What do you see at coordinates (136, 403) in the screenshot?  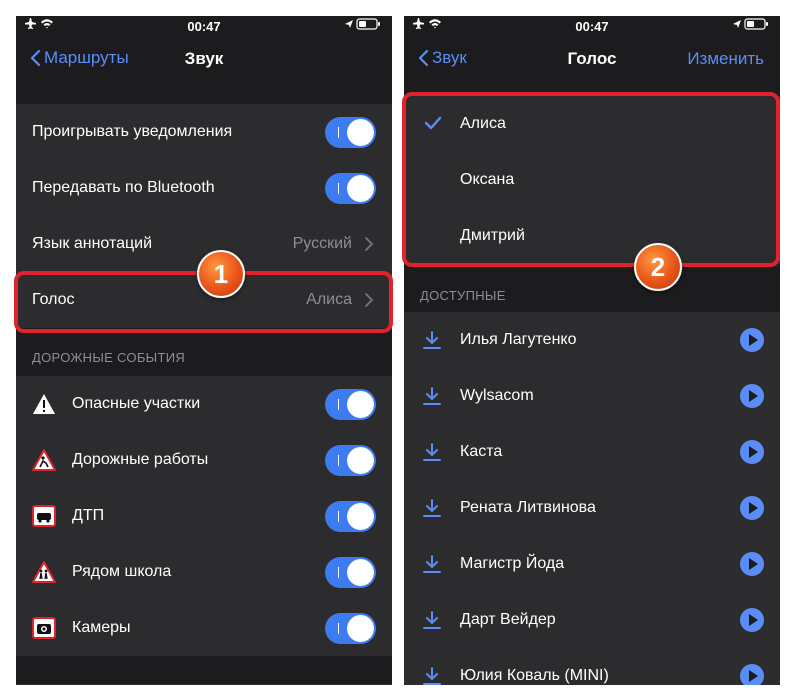 I see `row-label: Опасные участки` at bounding box center [136, 403].